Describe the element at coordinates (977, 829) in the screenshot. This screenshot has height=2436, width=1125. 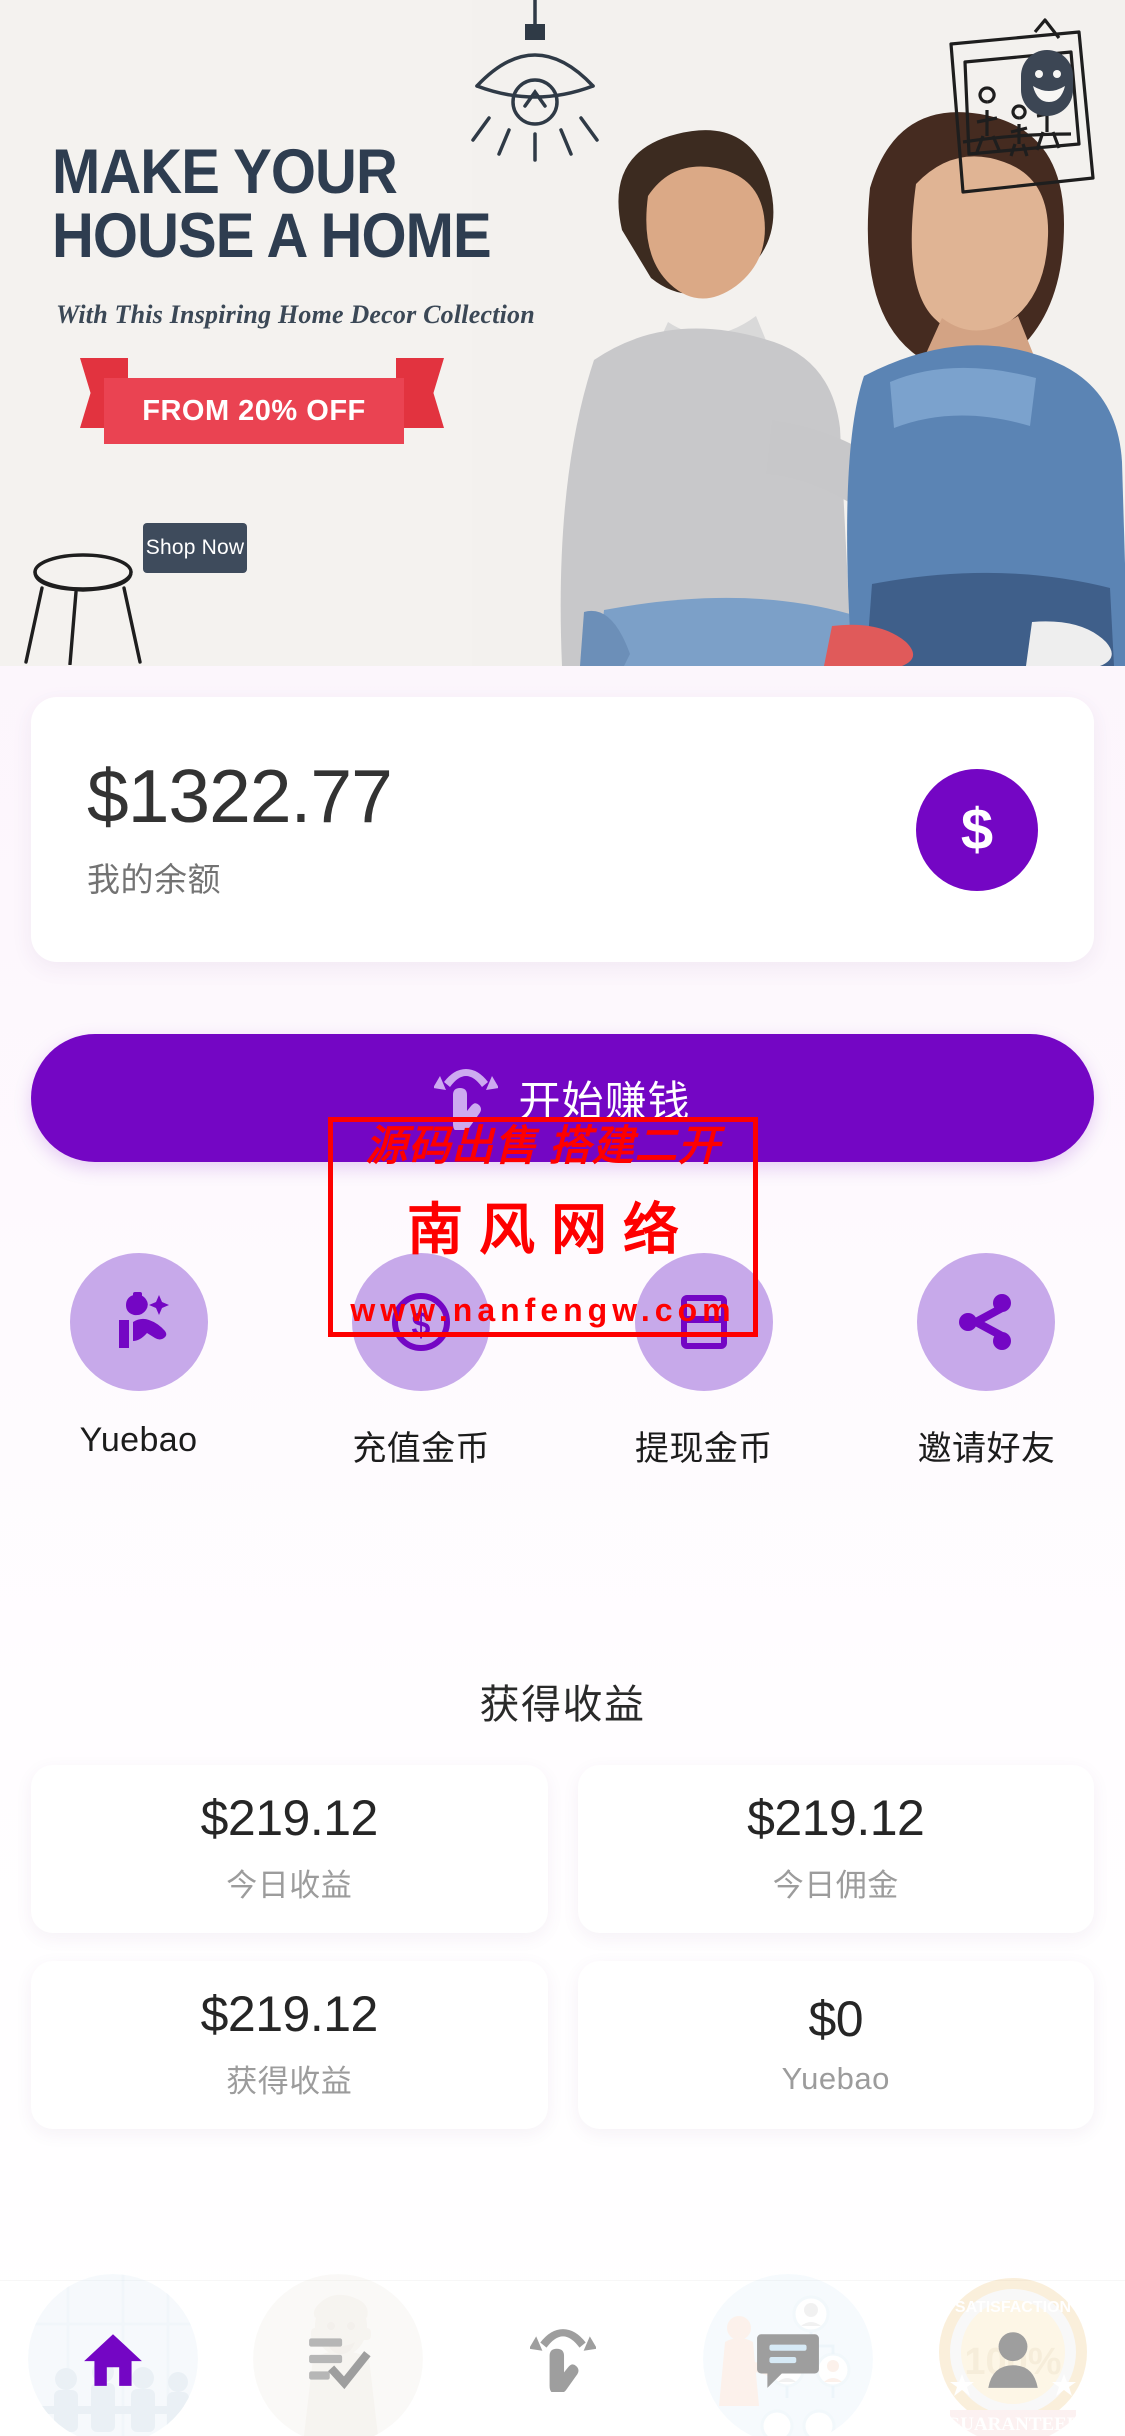
I see `dollar-badge-icon: $` at that location.